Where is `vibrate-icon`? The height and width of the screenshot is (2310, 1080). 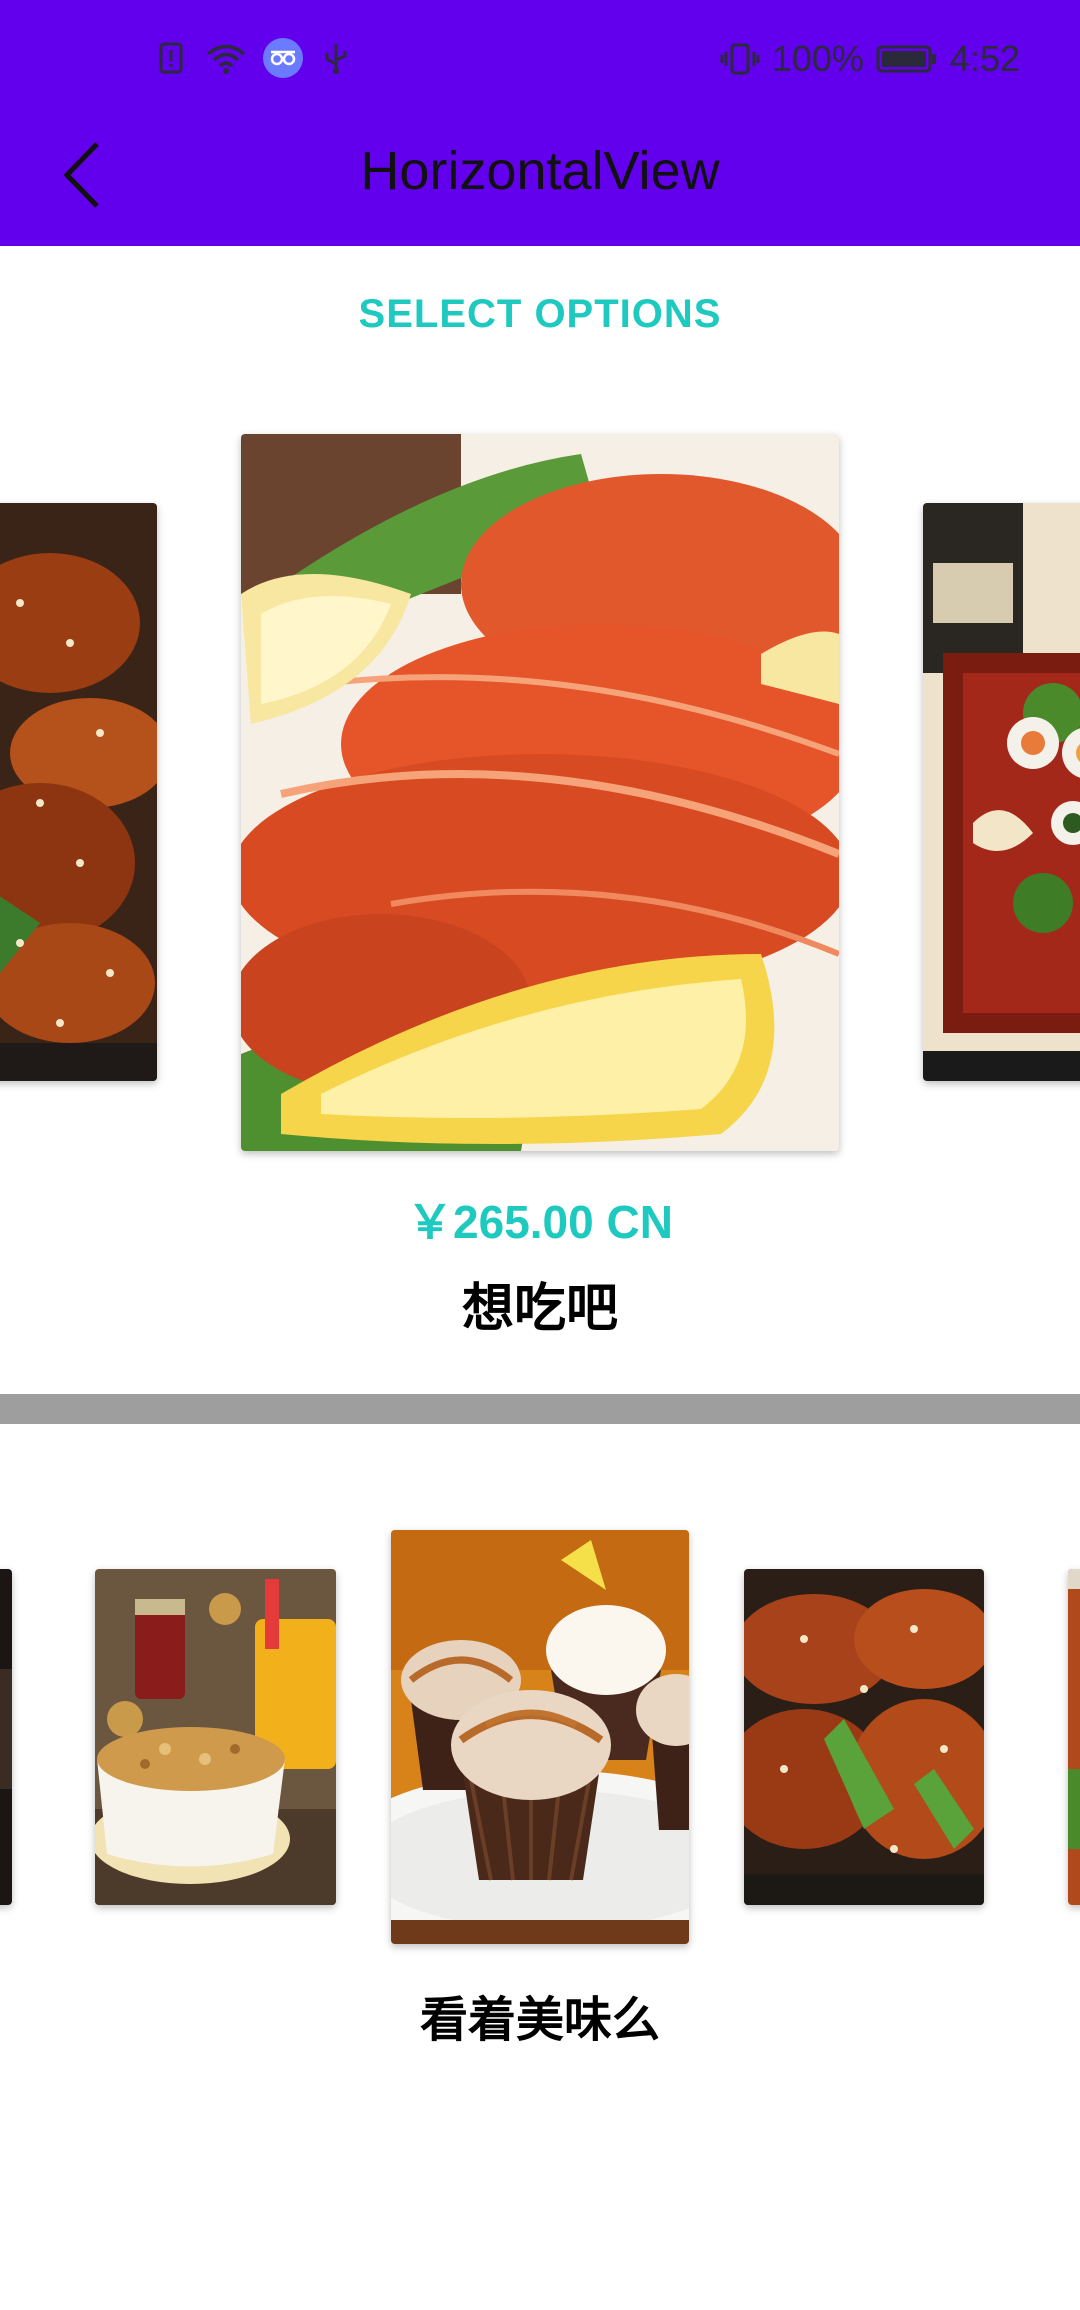
vibrate-icon is located at coordinates (740, 59).